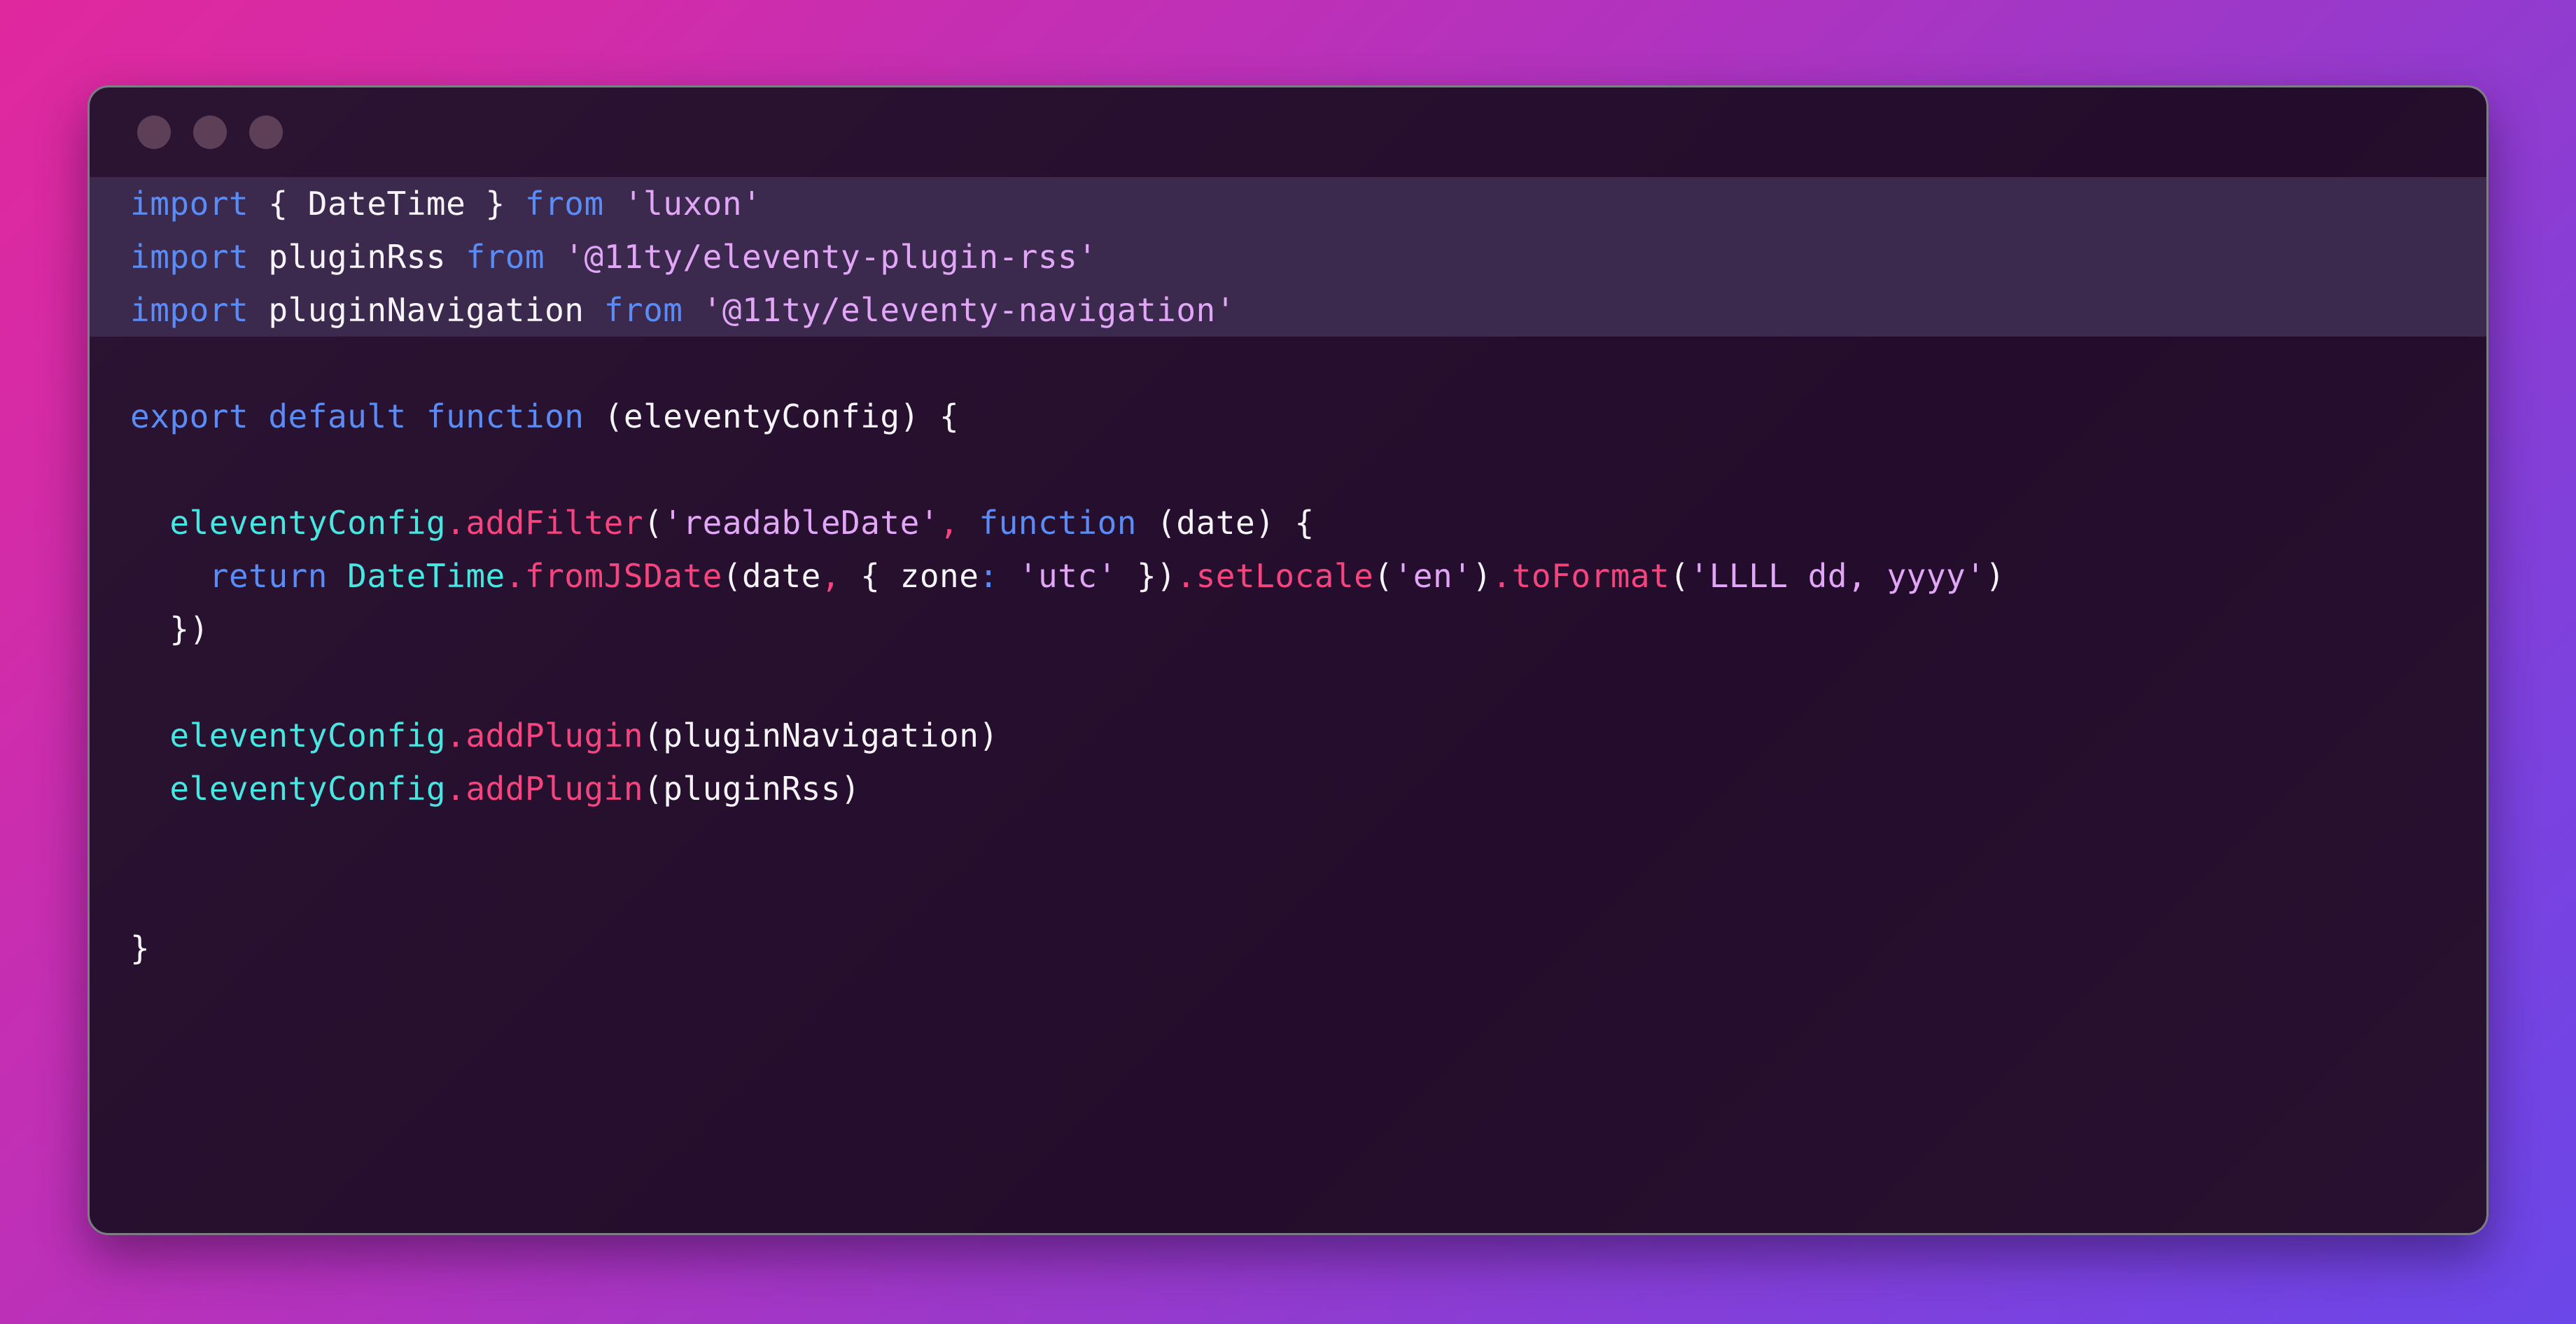 This screenshot has width=2576, height=1324. What do you see at coordinates (969, 310) in the screenshot?
I see `code-token-str: '@11ty/eleventy-navigation'` at bounding box center [969, 310].